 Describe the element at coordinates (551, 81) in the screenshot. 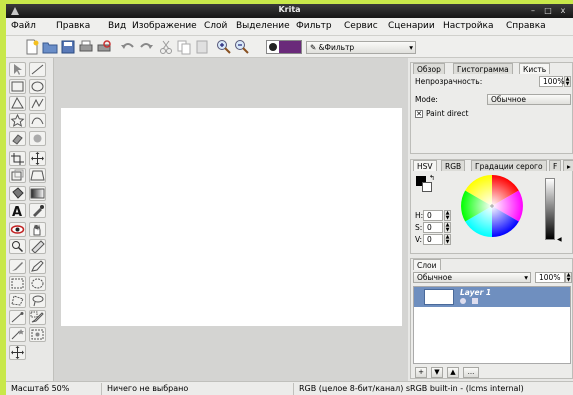

I see `opacity-field: 100%` at that location.